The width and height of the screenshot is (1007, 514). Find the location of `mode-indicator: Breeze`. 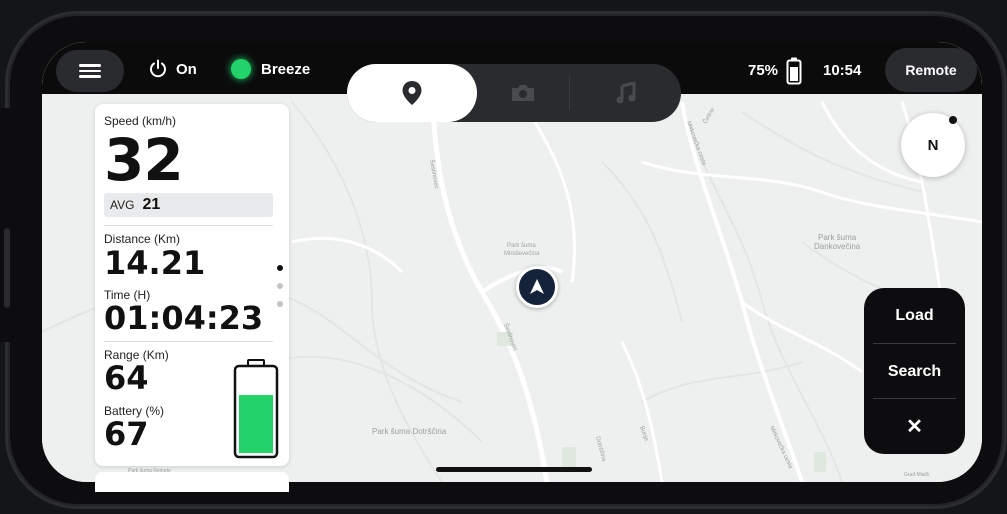

mode-indicator: Breeze is located at coordinates (270, 69).